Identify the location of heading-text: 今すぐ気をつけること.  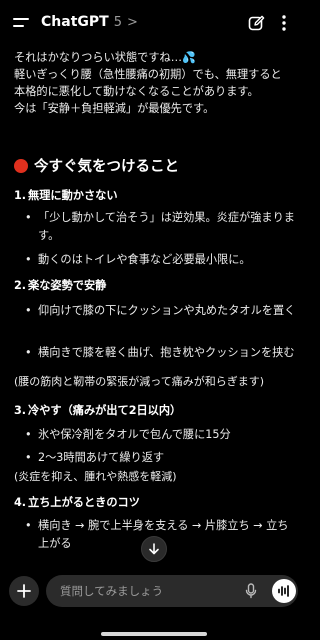
(106, 167).